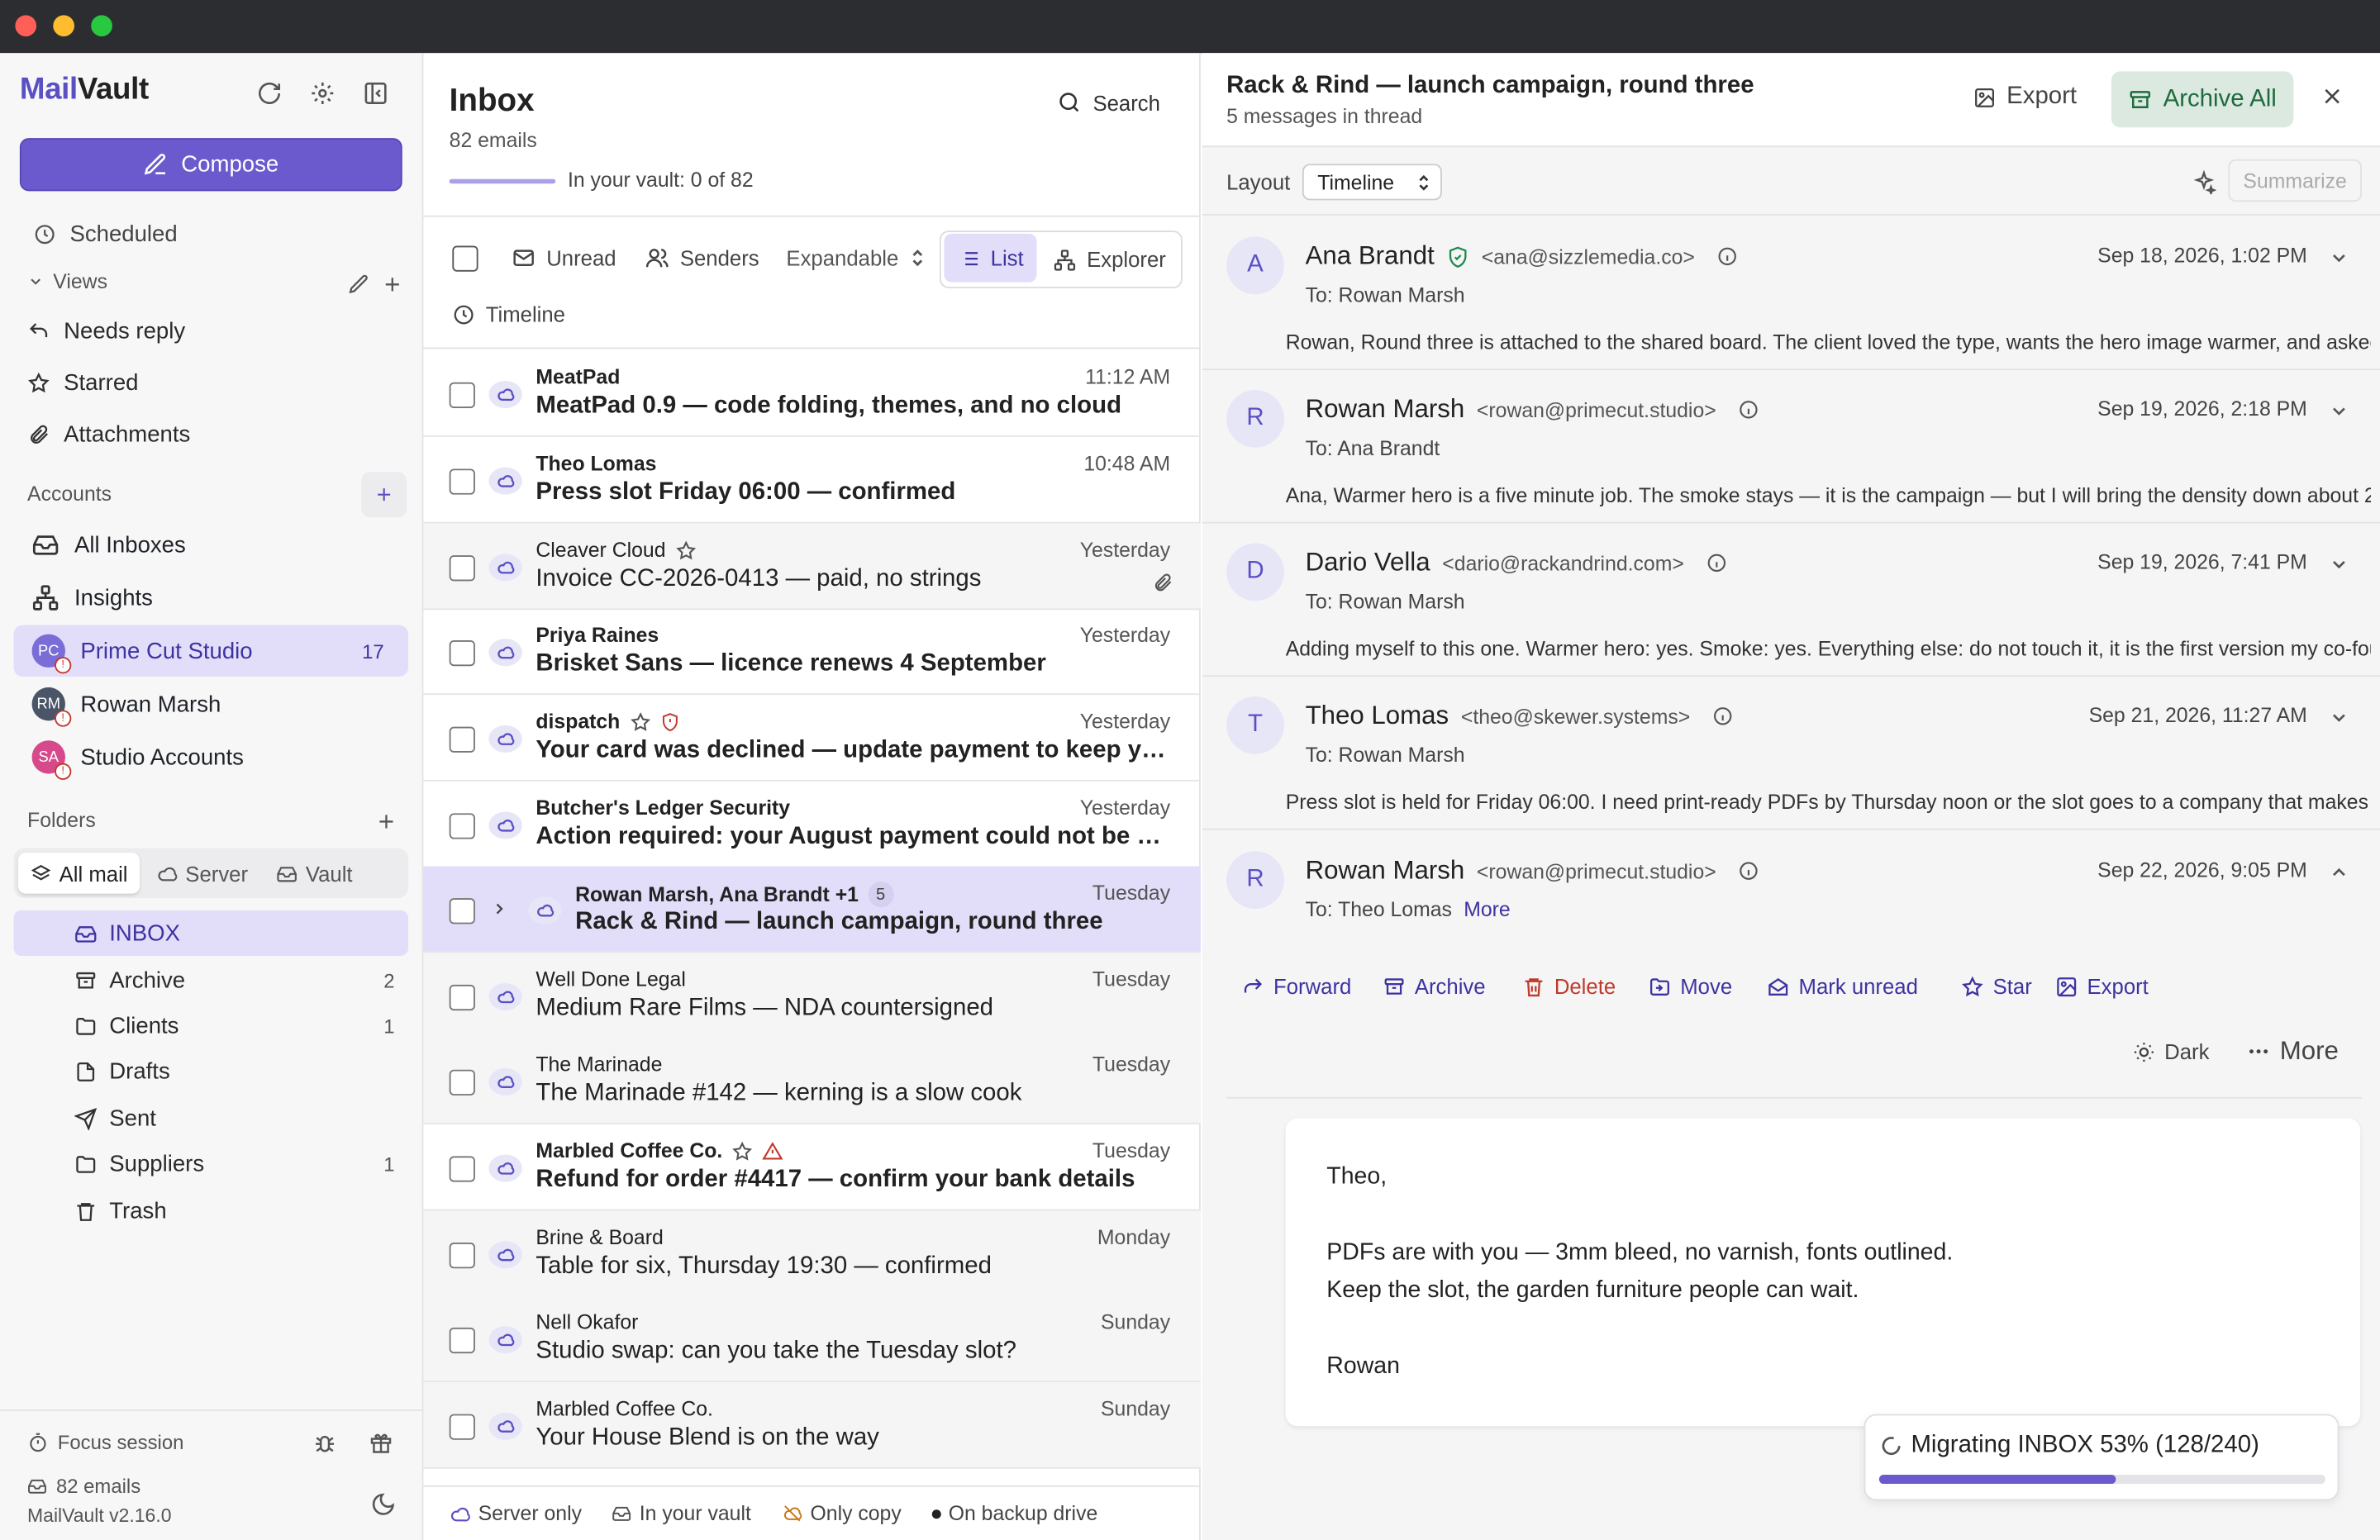  What do you see at coordinates (105, 1442) in the screenshot?
I see `focus-session-button: Focus session` at bounding box center [105, 1442].